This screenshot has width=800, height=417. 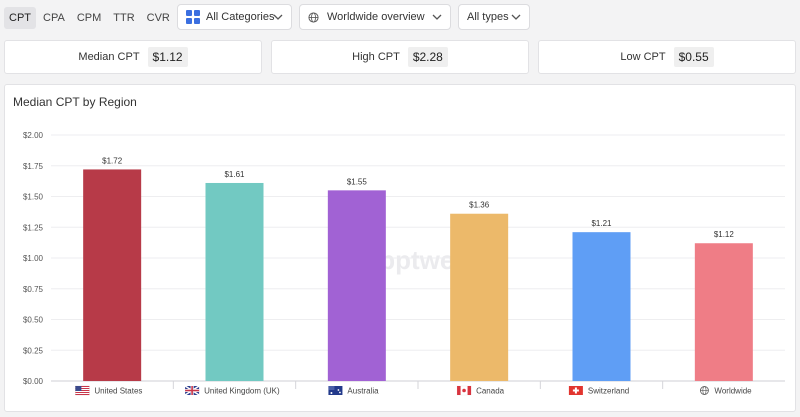 I want to click on data-label: $1.36, so click(x=479, y=205).